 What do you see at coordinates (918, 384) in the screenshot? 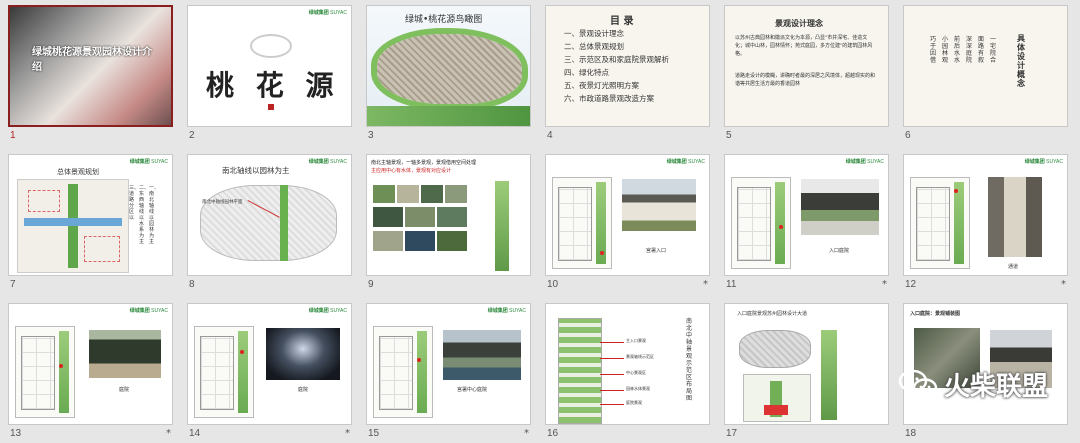
I see `wechat-icon` at bounding box center [918, 384].